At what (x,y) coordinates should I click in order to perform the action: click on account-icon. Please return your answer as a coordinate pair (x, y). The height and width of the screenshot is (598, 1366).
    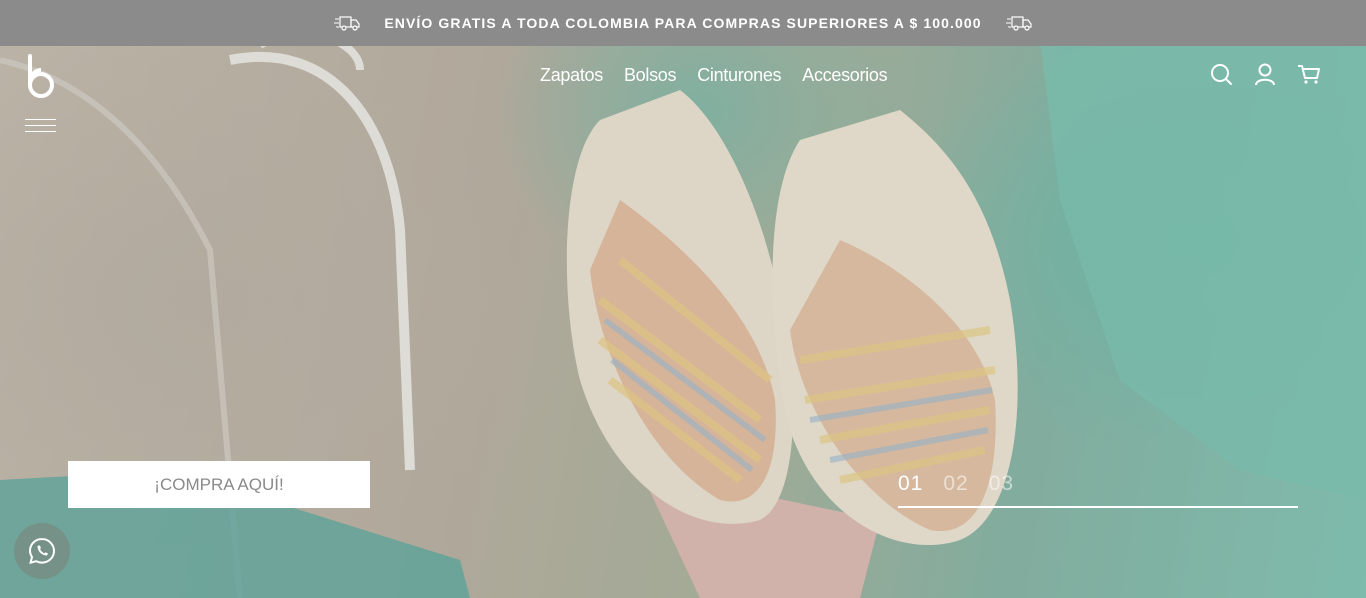
    Looking at the image, I should click on (1265, 74).